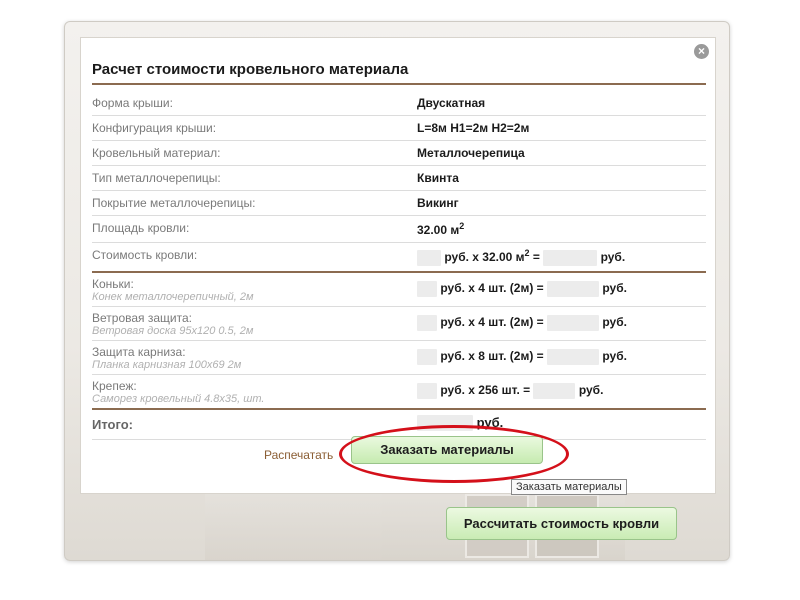 The height and width of the screenshot is (600, 800). I want to click on total-row: Итого: руб., so click(399, 424).